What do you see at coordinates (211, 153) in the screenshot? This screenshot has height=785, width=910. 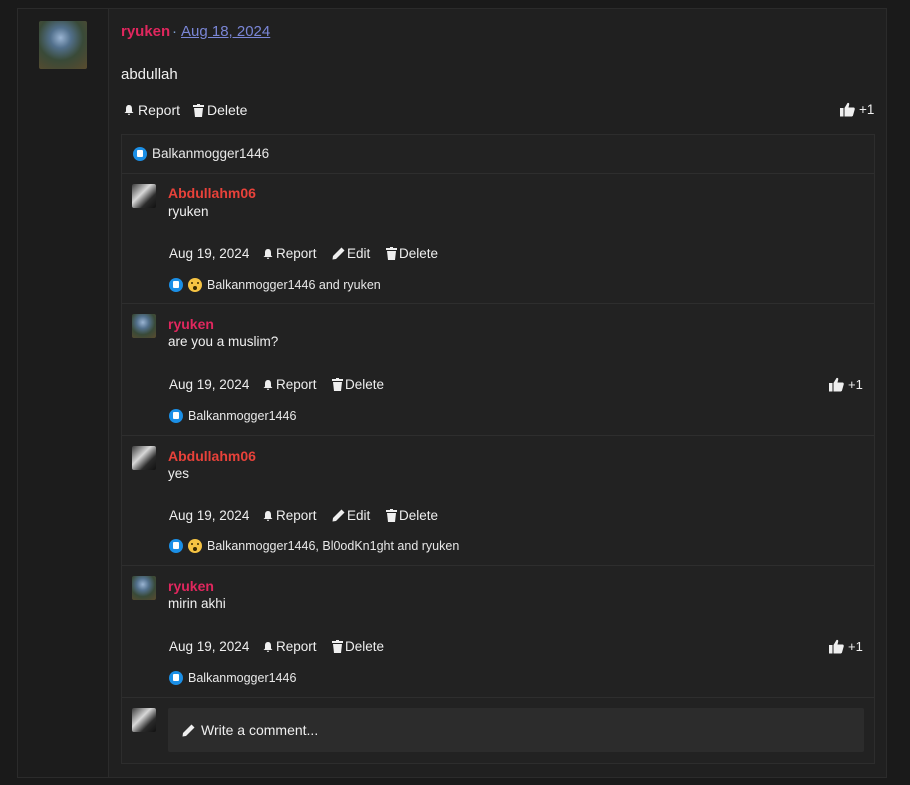 I see `post-reactions-text: Balkanmogger1446` at bounding box center [211, 153].